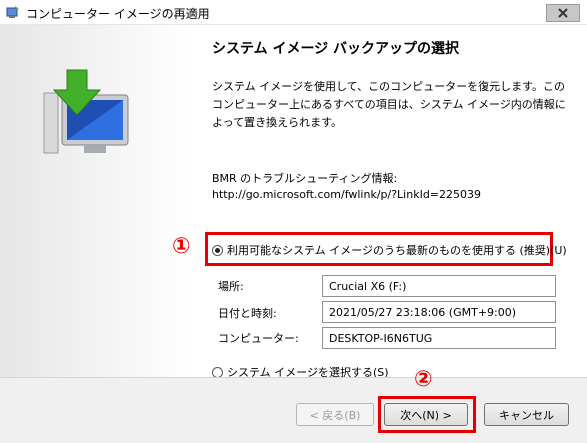 The height and width of the screenshot is (443, 587). I want to click on title-bar: コンピューター イメージの再適用, so click(293, 12).